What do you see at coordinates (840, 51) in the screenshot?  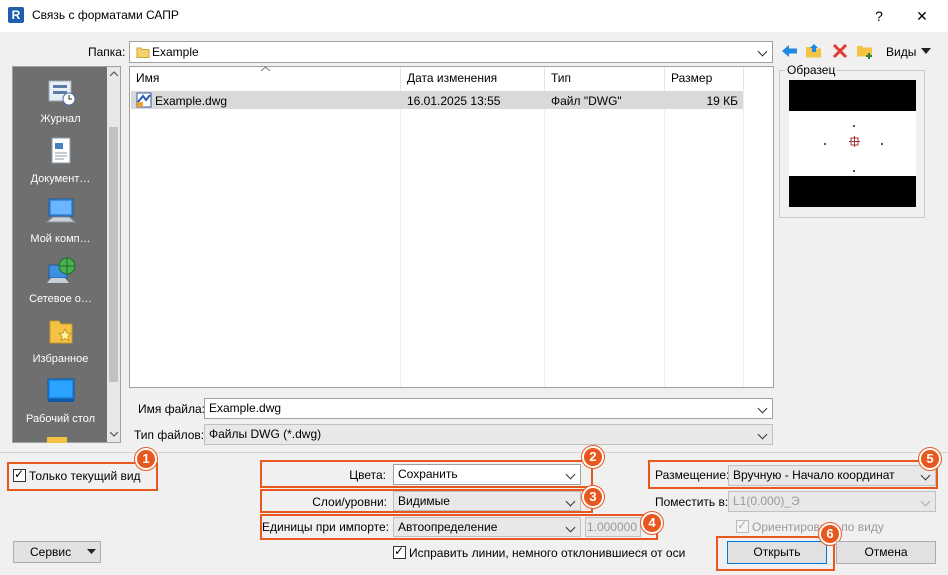 I see `delete-icon` at bounding box center [840, 51].